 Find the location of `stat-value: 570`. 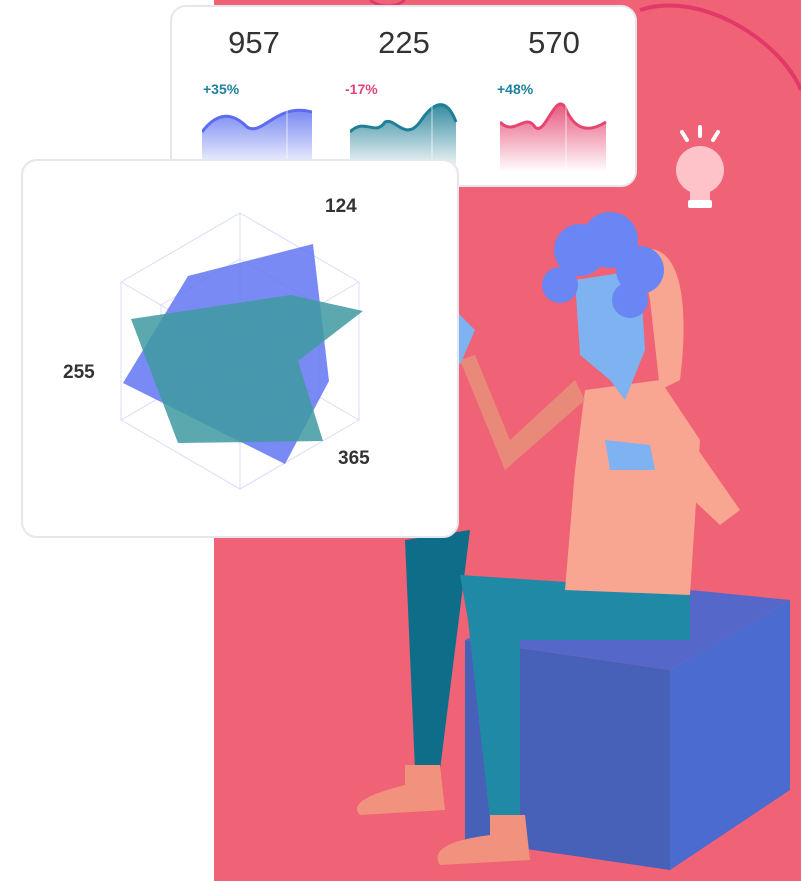

stat-value: 570 is located at coordinates (554, 42).